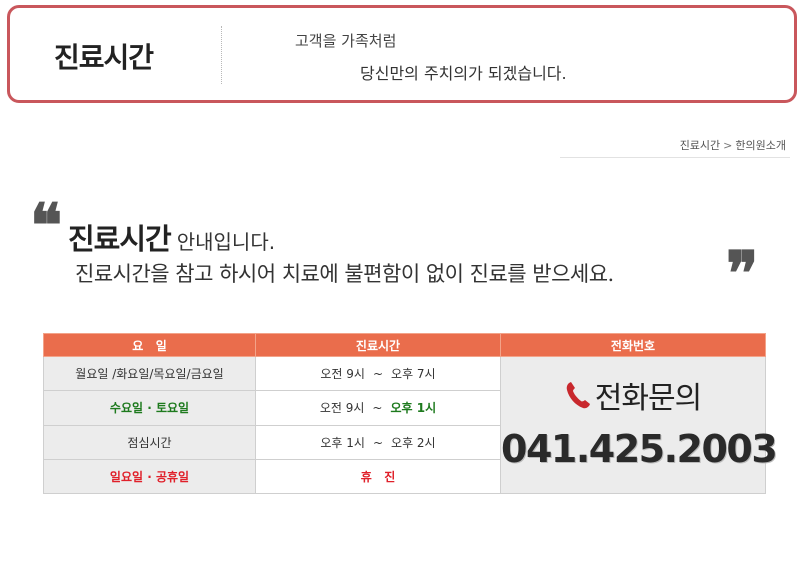 The image size is (800, 580). What do you see at coordinates (413, 374) in the screenshot?
I see `hours-end: 오후 7시` at bounding box center [413, 374].